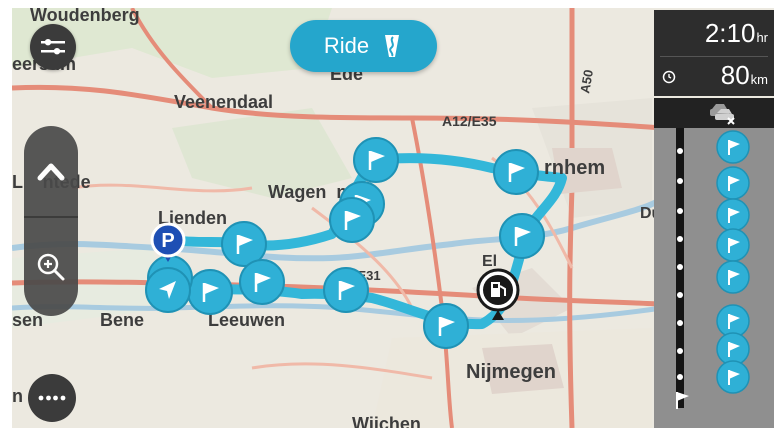  Describe the element at coordinates (392, 46) in the screenshot. I see `ride-winding-road-icon` at that location.